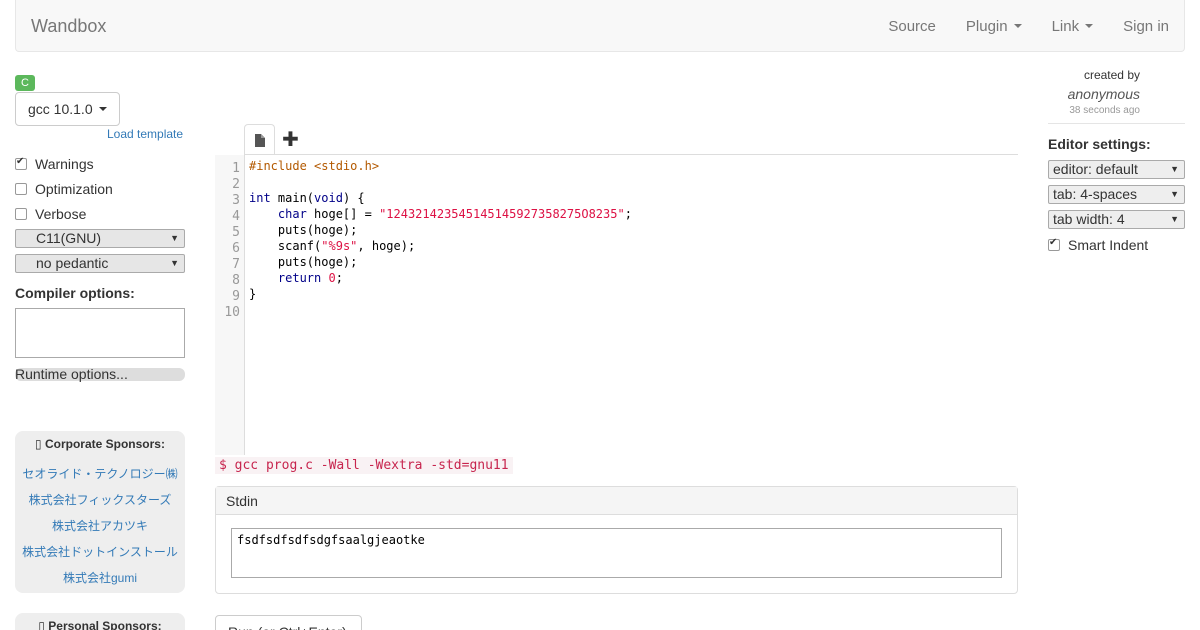 The height and width of the screenshot is (630, 1200). What do you see at coordinates (328, 198) in the screenshot?
I see `keyword: void` at bounding box center [328, 198].